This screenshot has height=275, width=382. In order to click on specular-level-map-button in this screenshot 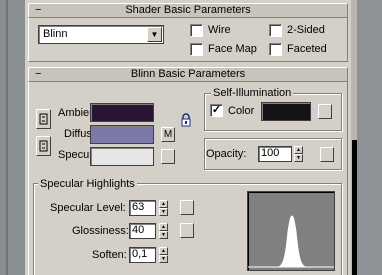, I will do `click(187, 207)`.